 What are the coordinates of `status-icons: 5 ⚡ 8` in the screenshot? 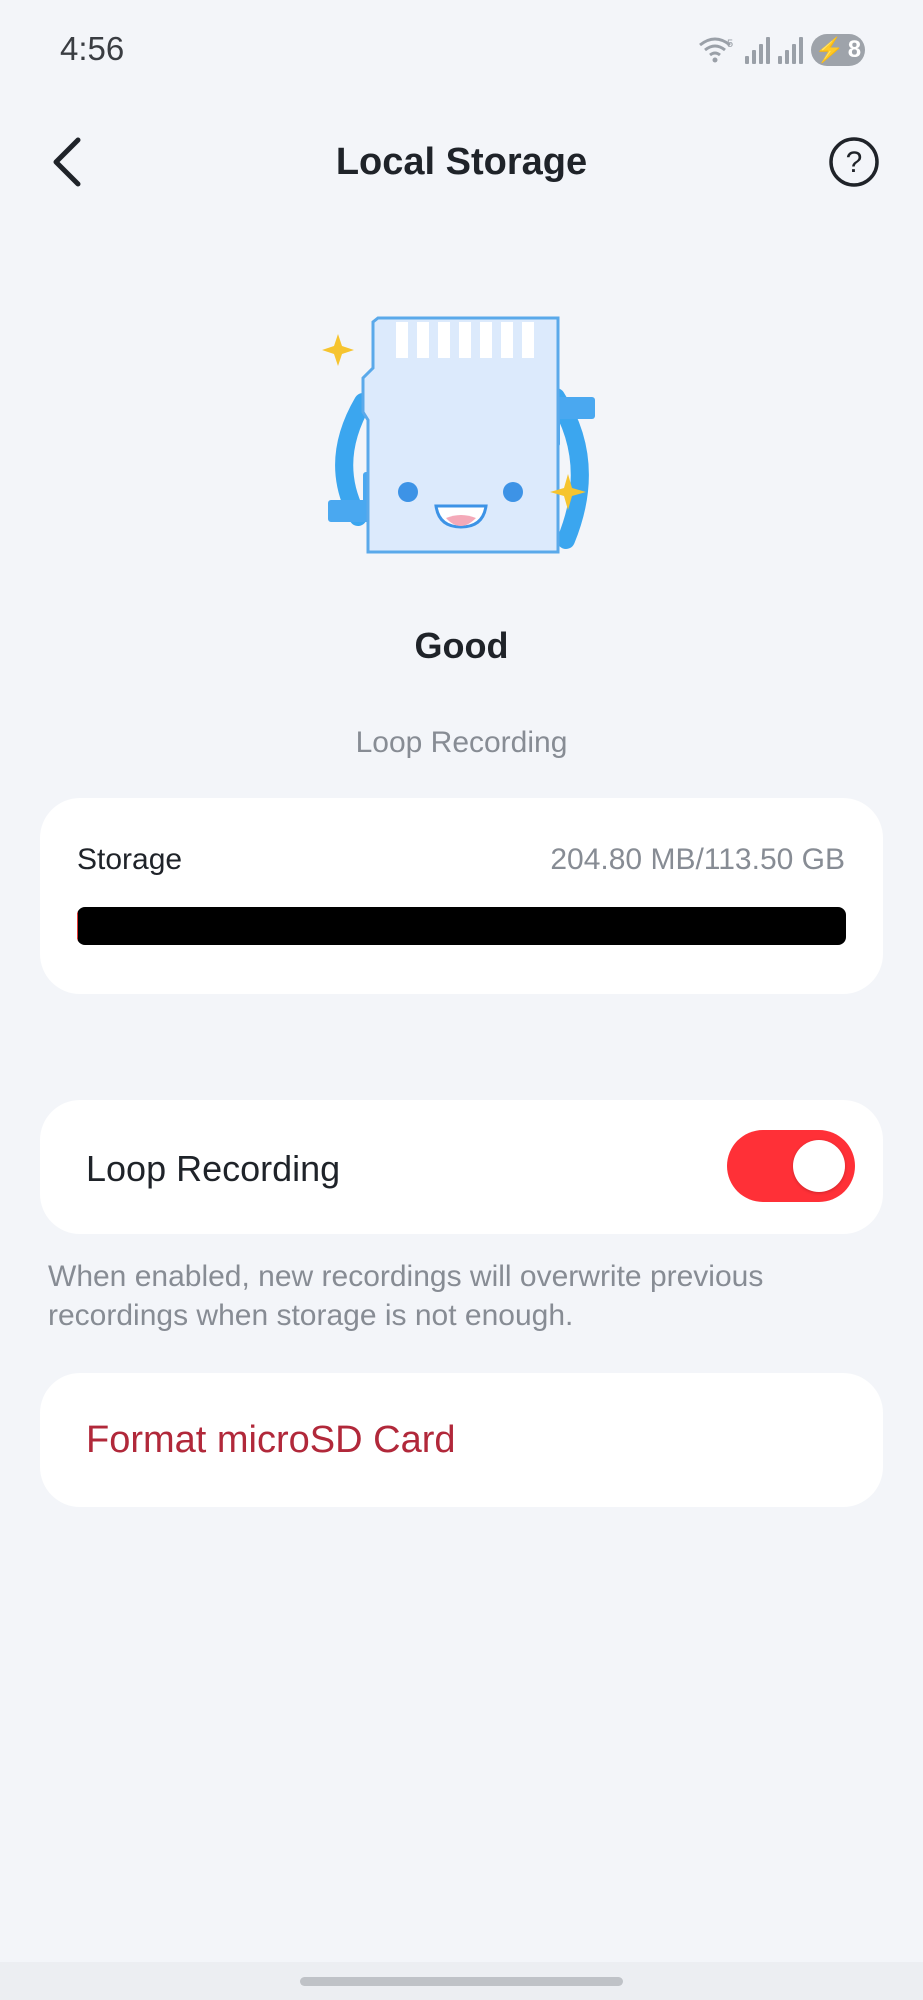 It's located at (781, 50).